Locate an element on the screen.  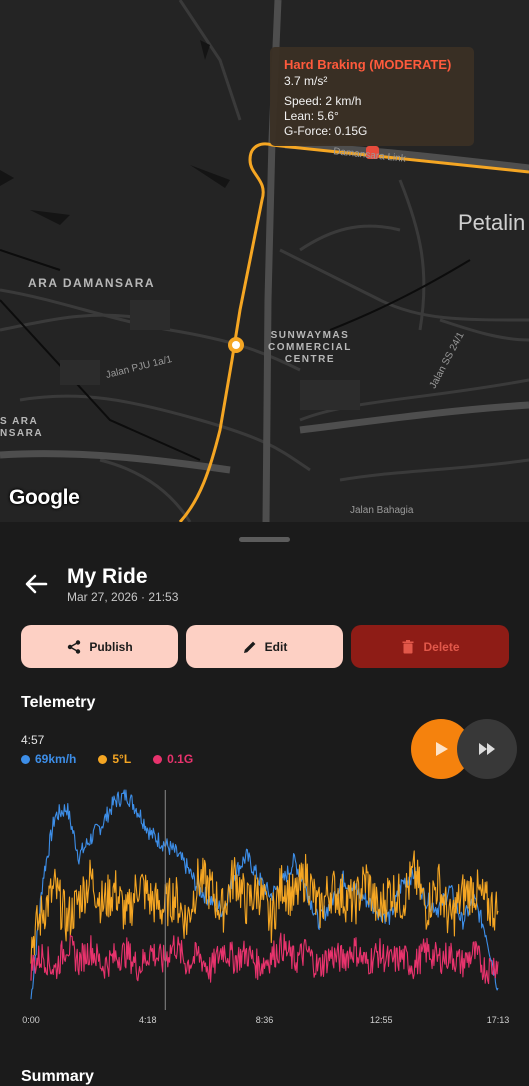
ride-date: Mar 27, 2026 · 21:53 is located at coordinates (123, 597).